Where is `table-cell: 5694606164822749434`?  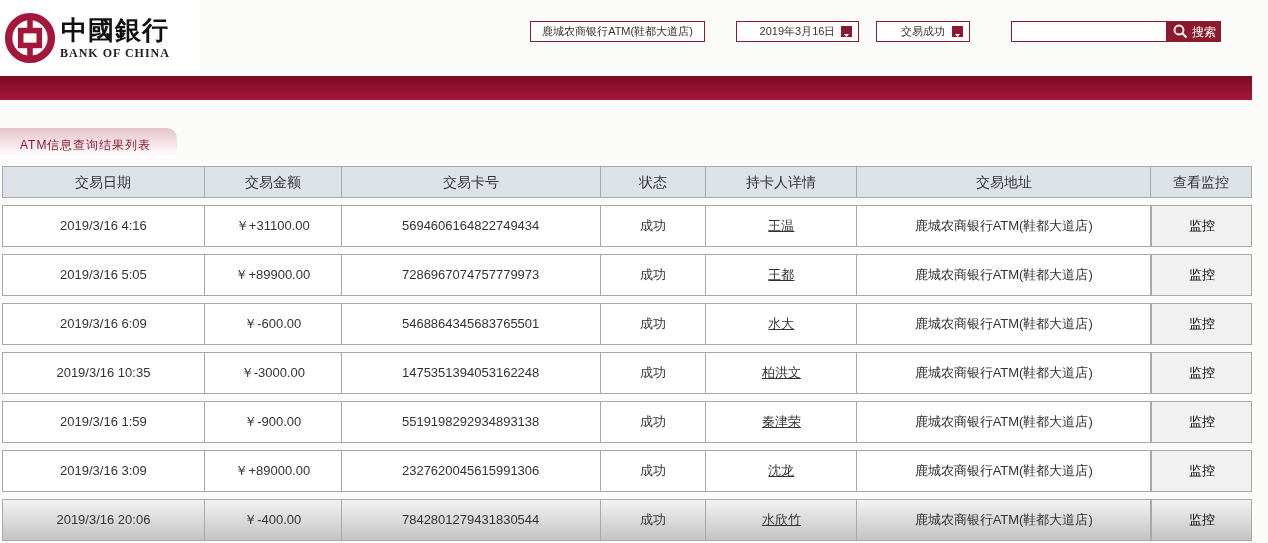
table-cell: 5694606164822749434 is located at coordinates (471, 226).